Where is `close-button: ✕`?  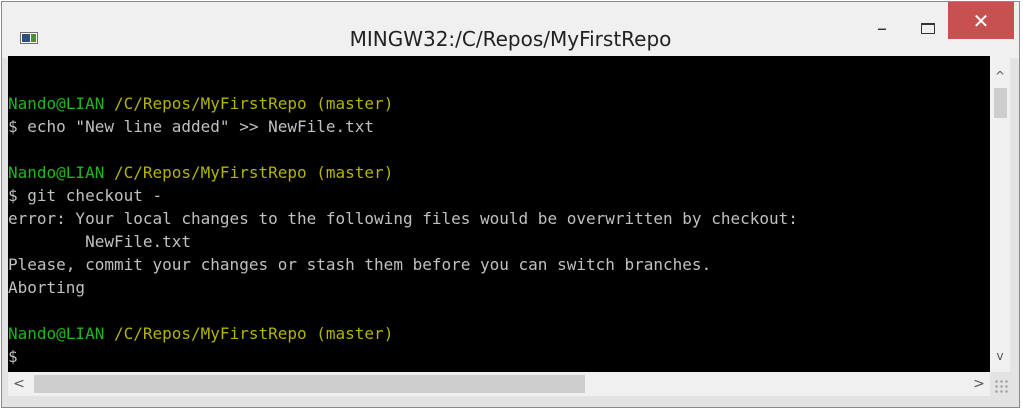
close-button: ✕ is located at coordinates (981, 20).